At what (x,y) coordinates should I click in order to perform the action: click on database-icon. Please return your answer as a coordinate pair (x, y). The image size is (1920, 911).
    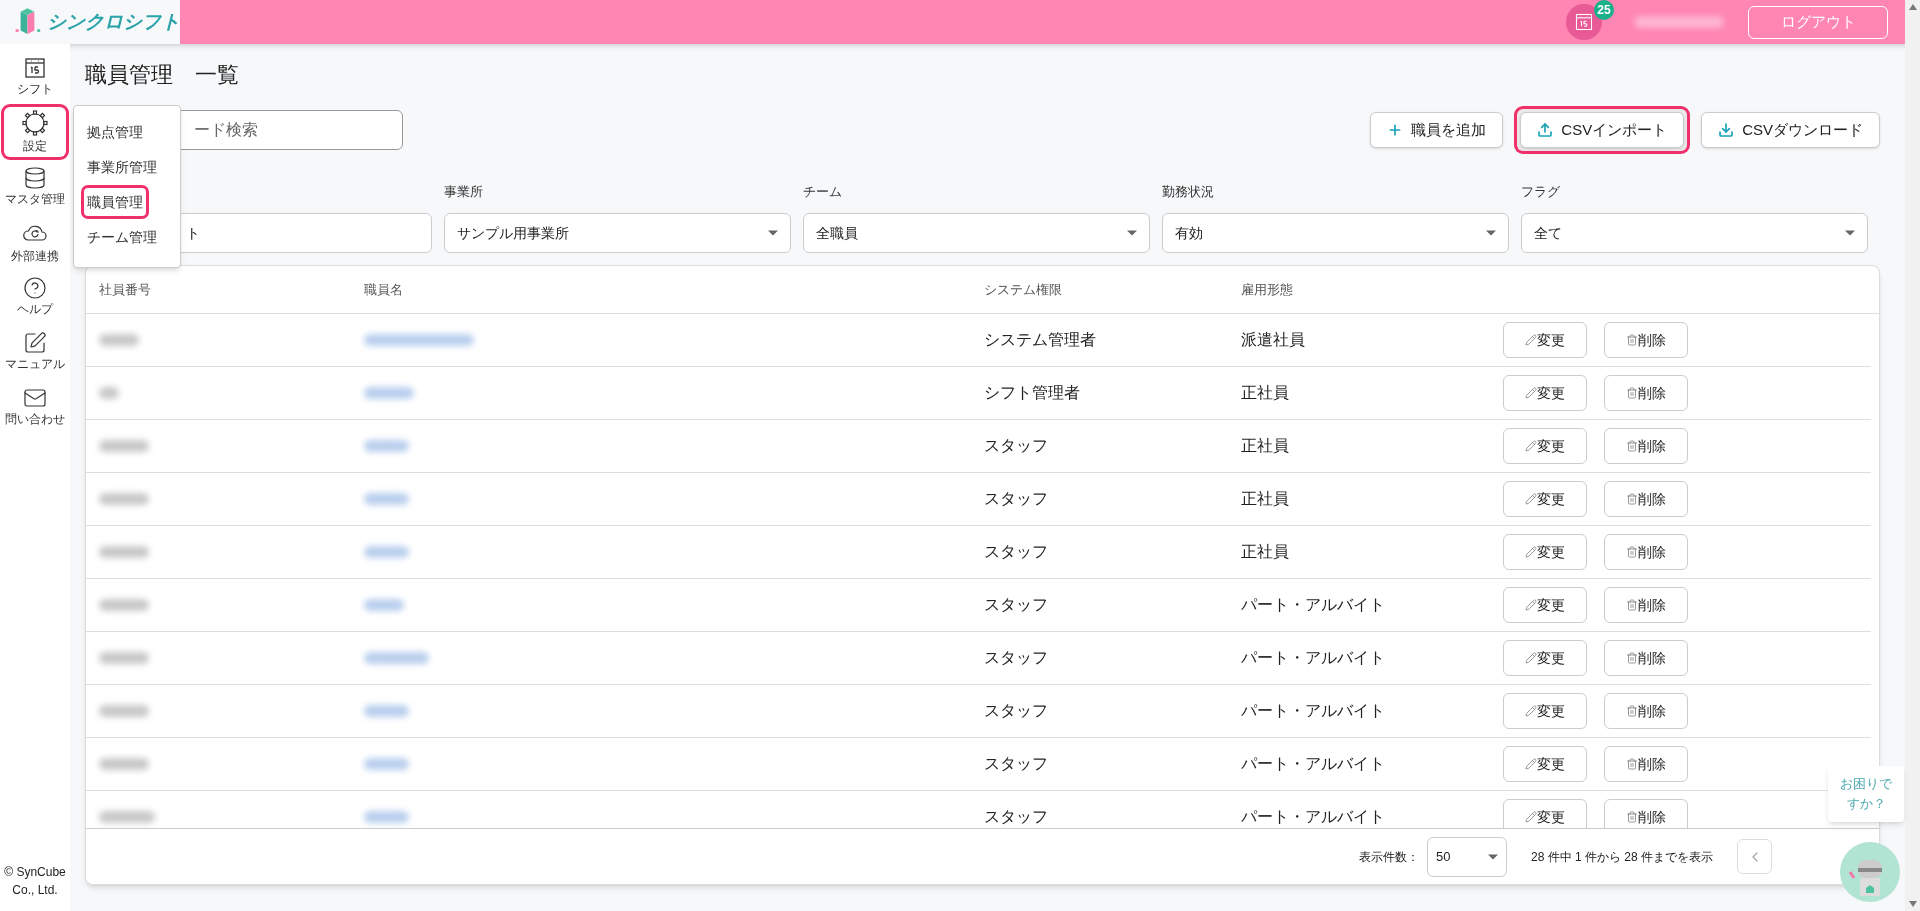
    Looking at the image, I should click on (35, 178).